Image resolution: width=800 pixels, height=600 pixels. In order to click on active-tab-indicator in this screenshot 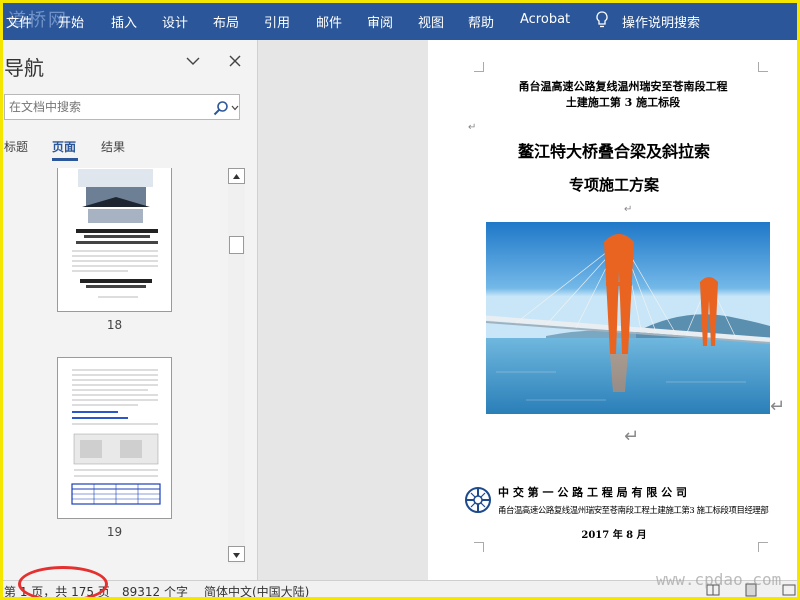, I will do `click(65, 159)`.